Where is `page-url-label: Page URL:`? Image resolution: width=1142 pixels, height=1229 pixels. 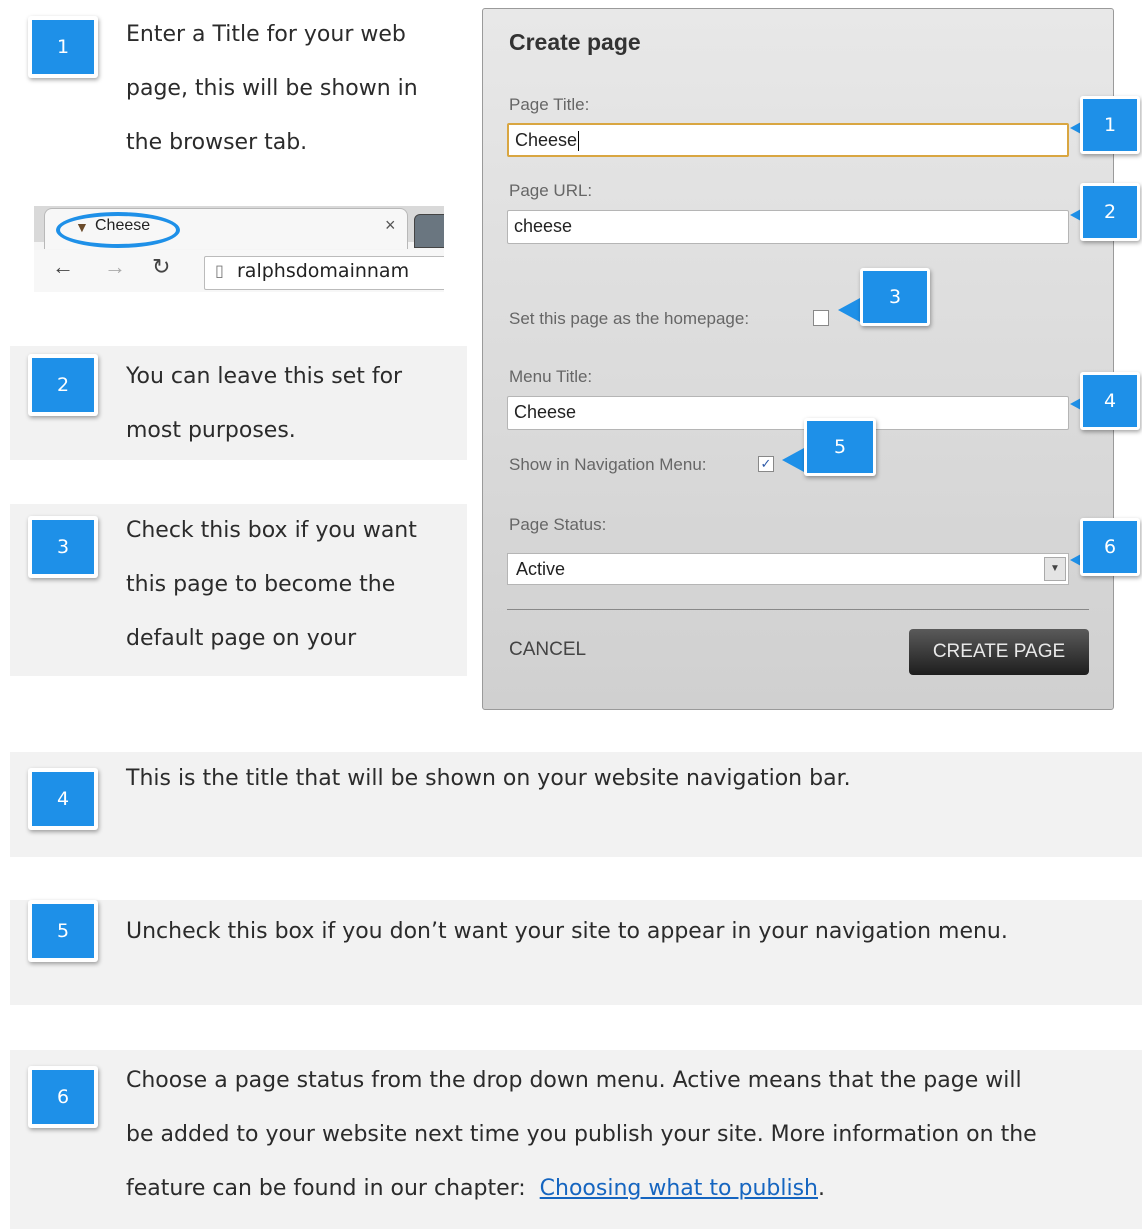
page-url-label: Page URL: is located at coordinates (551, 190).